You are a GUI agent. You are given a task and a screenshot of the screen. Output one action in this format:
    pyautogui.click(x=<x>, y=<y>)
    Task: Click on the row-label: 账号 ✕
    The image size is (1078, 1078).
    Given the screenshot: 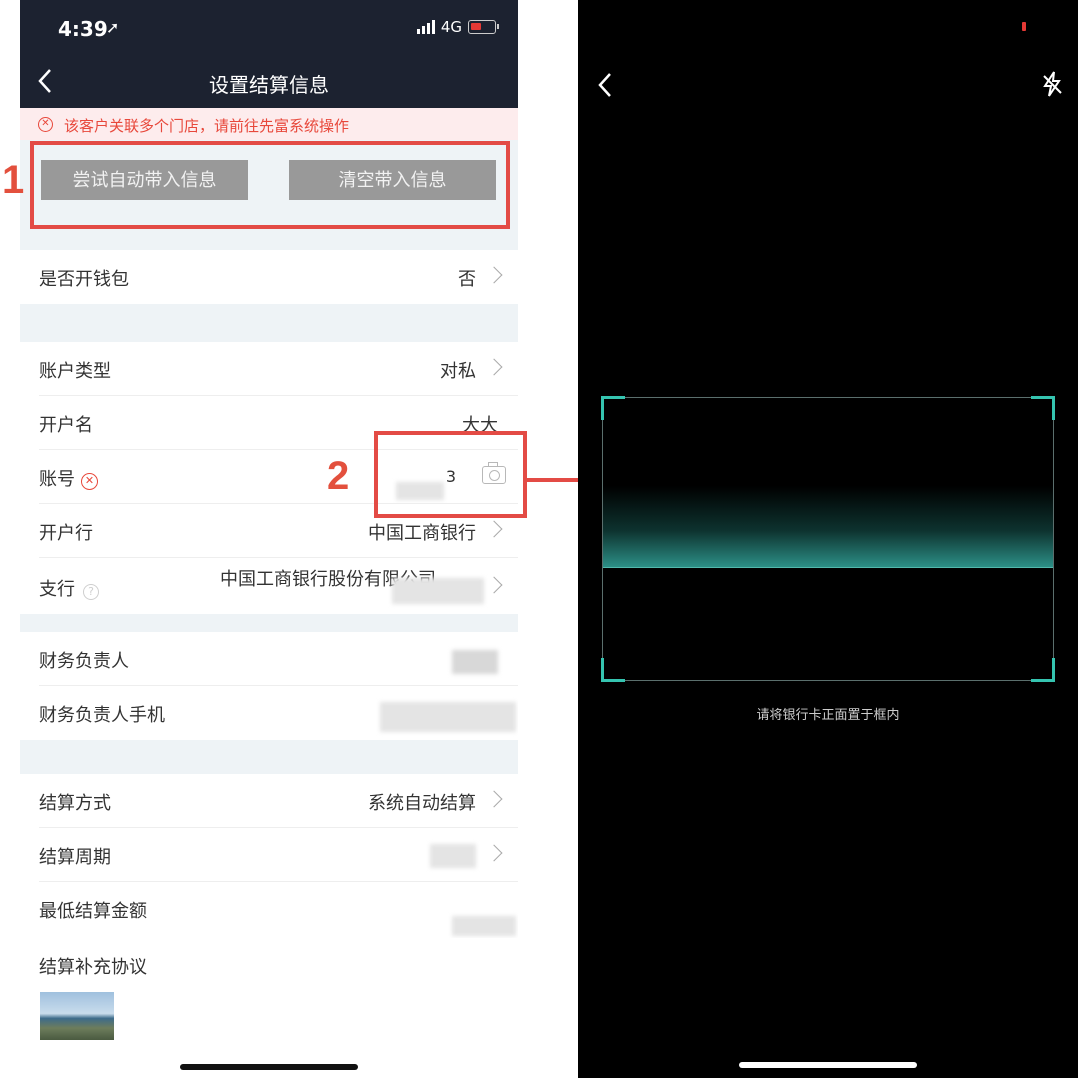 What is the action you would take?
    pyautogui.click(x=68, y=478)
    